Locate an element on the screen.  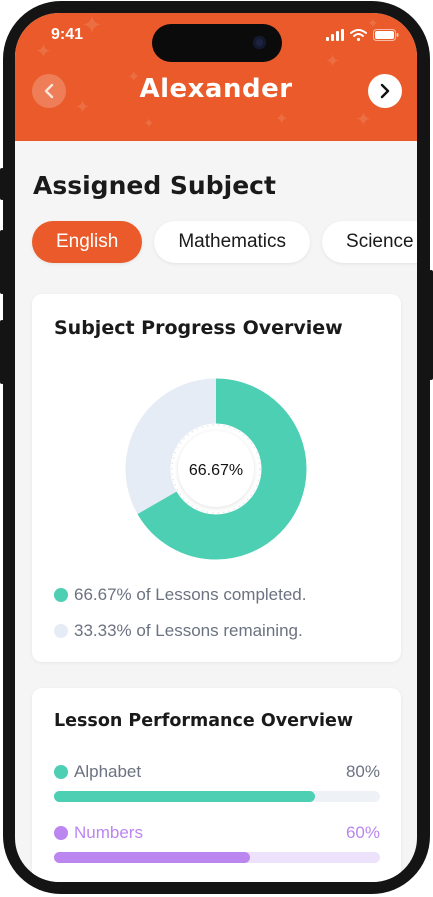
lesson-percent: 80% is located at coordinates (362, 771).